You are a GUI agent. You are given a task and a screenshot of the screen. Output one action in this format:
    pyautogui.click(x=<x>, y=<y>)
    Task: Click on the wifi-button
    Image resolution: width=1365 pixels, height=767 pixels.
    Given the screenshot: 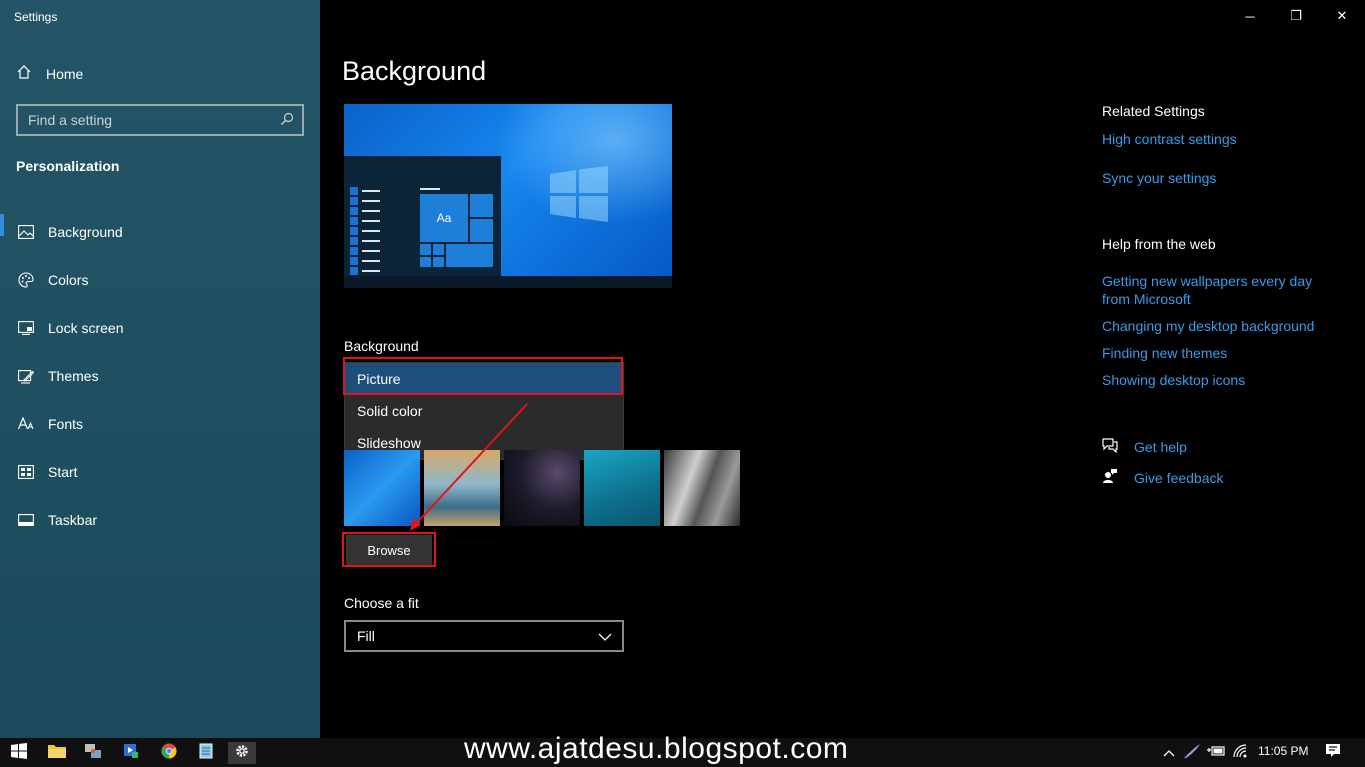 What is the action you would take?
    pyautogui.click(x=1241, y=753)
    